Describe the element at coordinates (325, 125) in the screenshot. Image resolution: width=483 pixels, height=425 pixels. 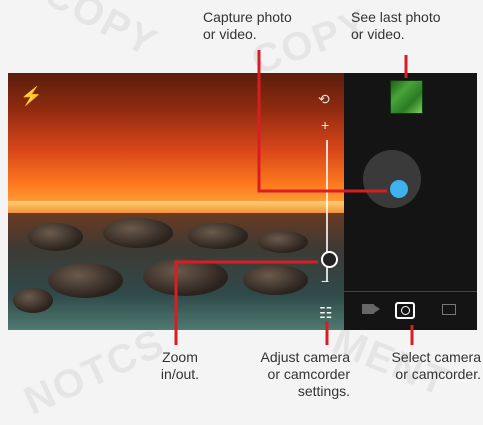
I see `zoom-in-icon: +` at that location.